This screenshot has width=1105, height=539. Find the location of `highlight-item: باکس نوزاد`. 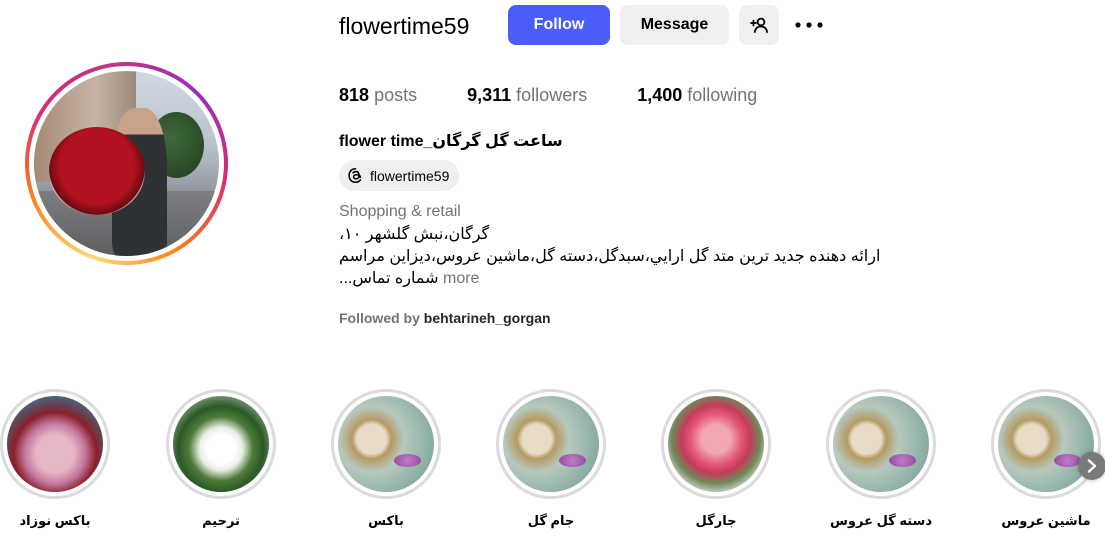

highlight-item: باکس نوزاد is located at coordinates (56, 464).